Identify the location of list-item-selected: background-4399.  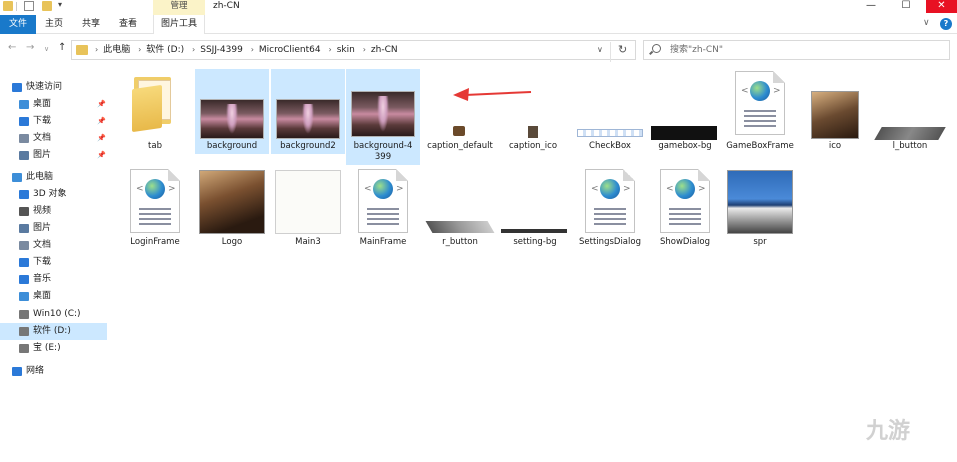
(383, 117).